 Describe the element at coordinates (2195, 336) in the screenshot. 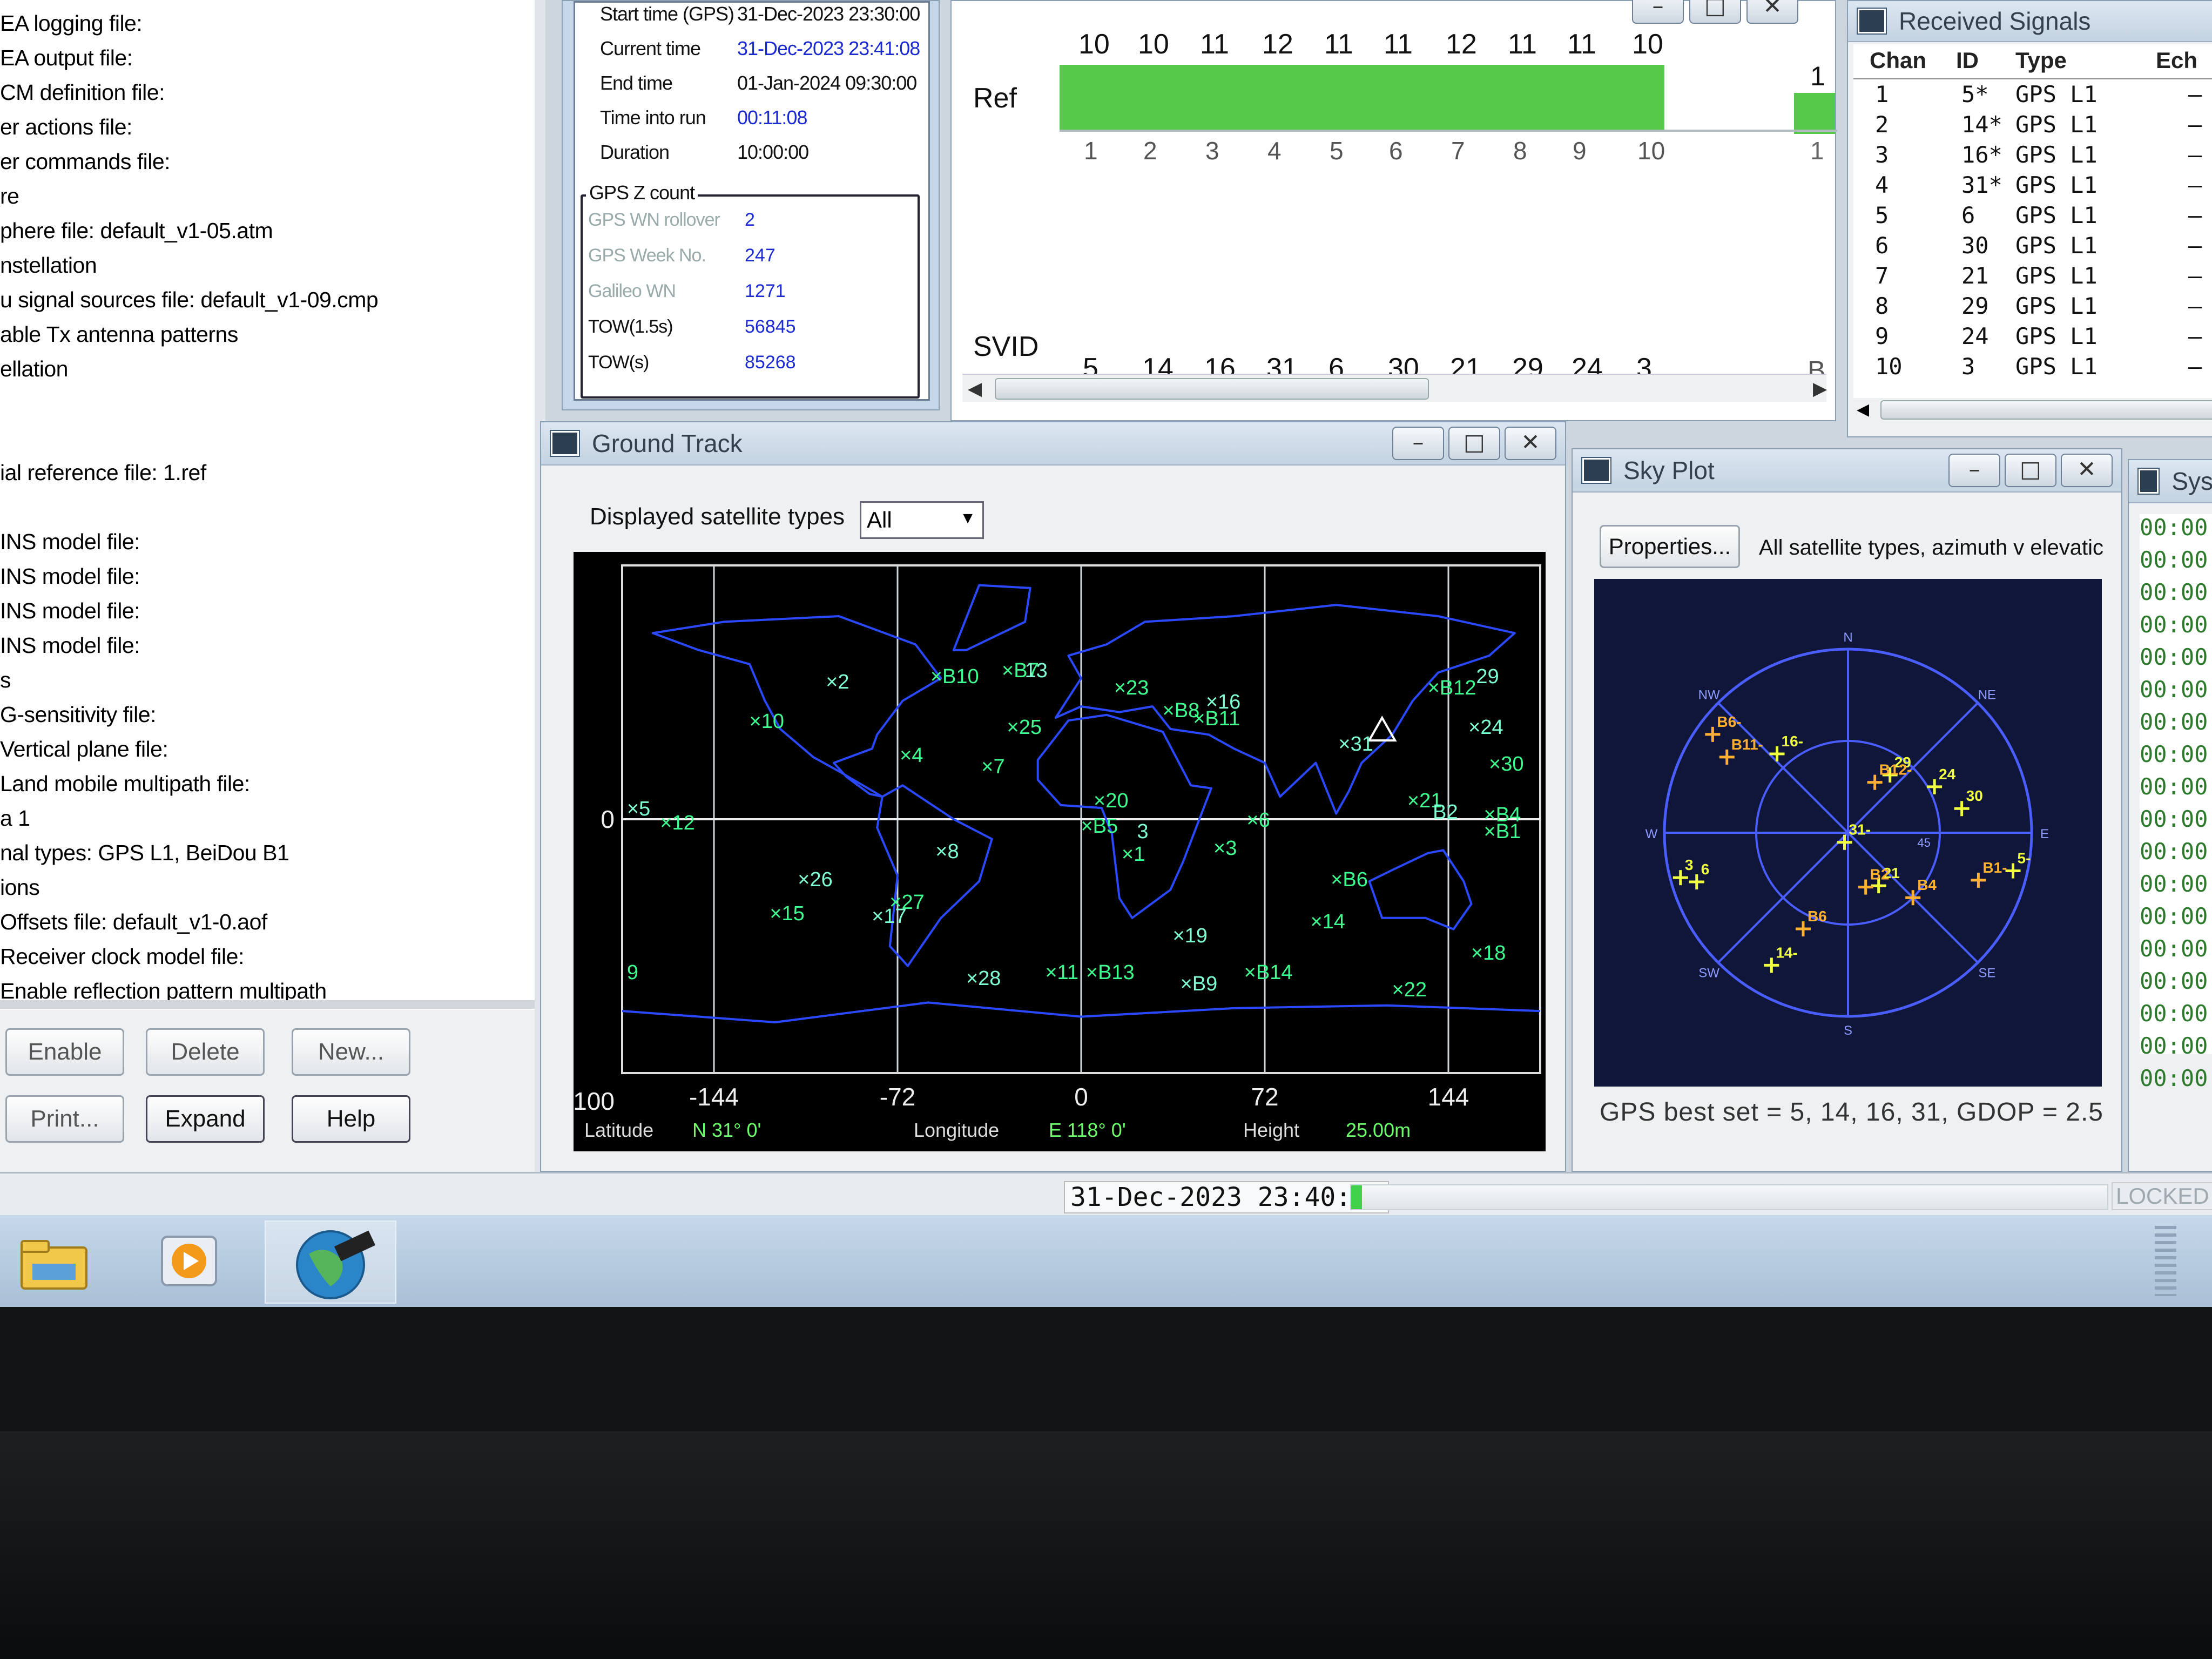

I see `table-cell-echo: –` at that location.